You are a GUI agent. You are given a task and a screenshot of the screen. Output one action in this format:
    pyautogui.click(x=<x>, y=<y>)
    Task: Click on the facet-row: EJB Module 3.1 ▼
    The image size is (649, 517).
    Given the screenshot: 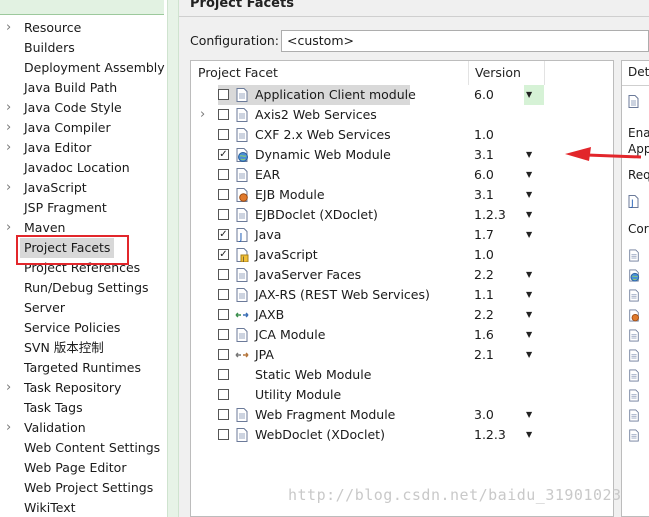 What is the action you would take?
    pyautogui.click(x=402, y=195)
    